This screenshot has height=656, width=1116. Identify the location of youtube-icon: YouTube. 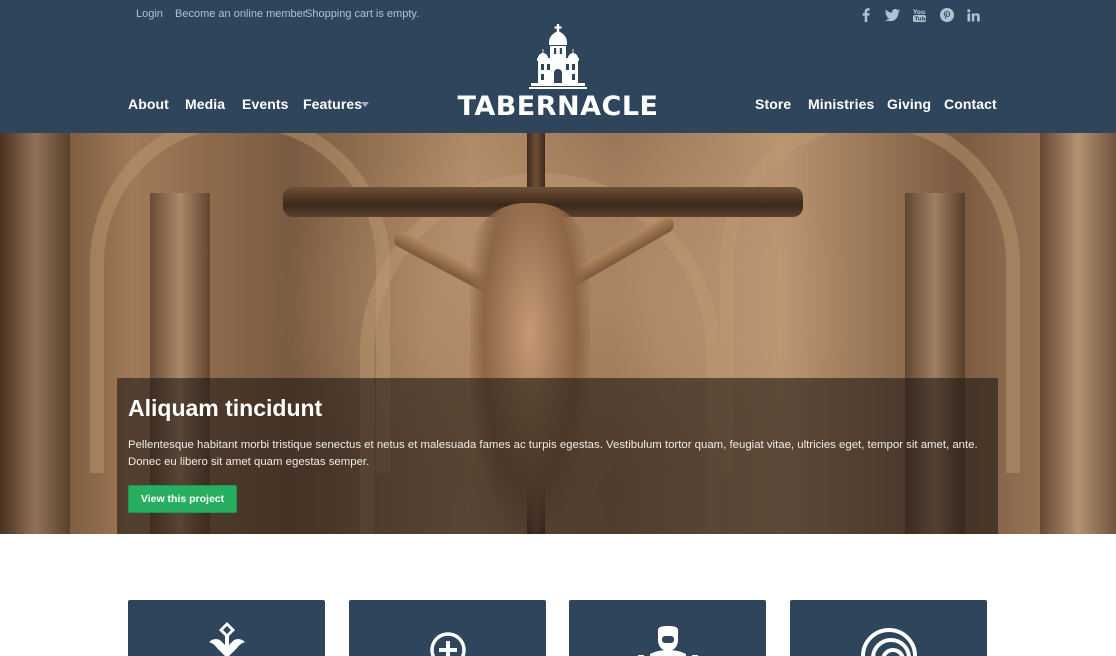
(919, 15).